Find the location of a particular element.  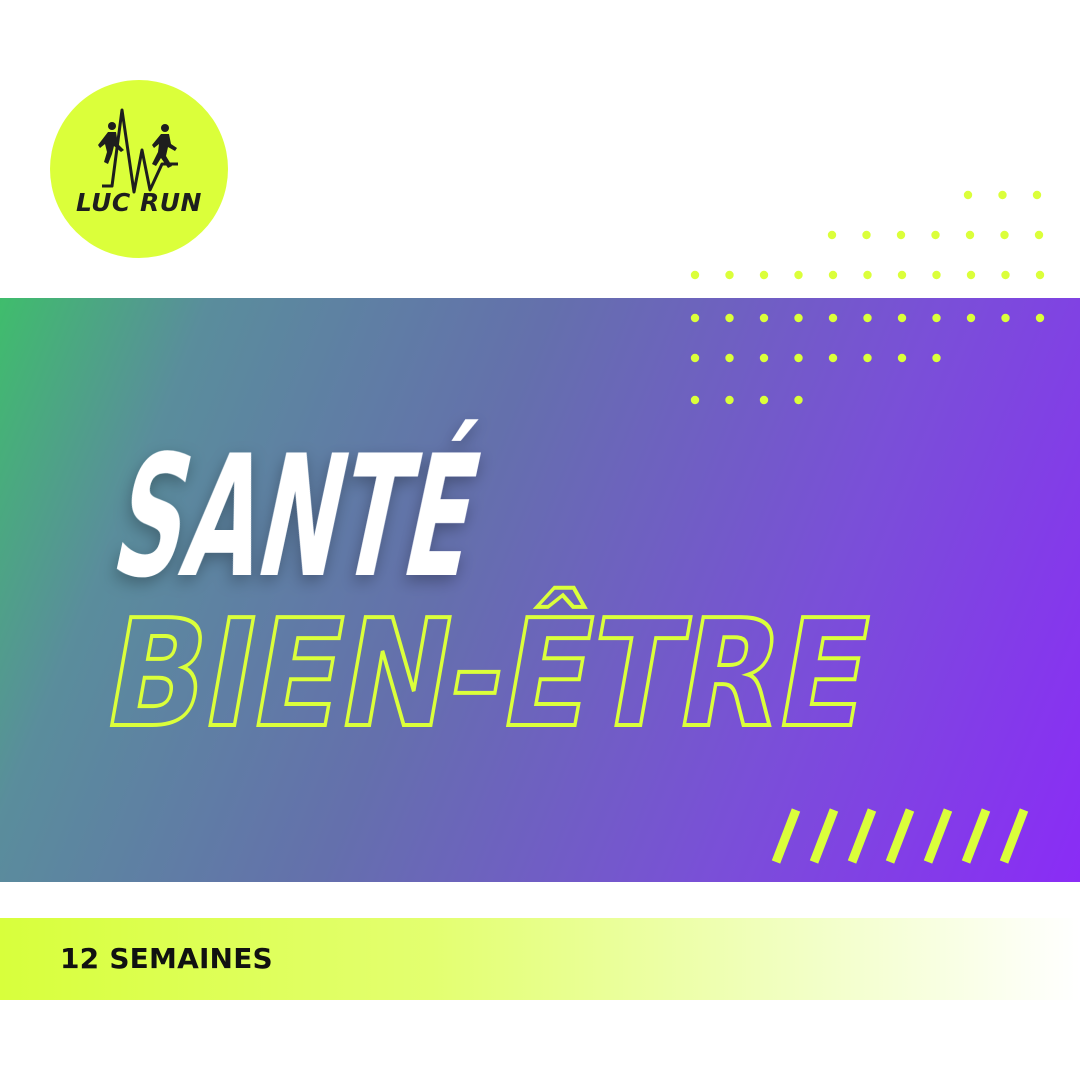

duration-label: 12 SEMAINES is located at coordinates (166, 958).